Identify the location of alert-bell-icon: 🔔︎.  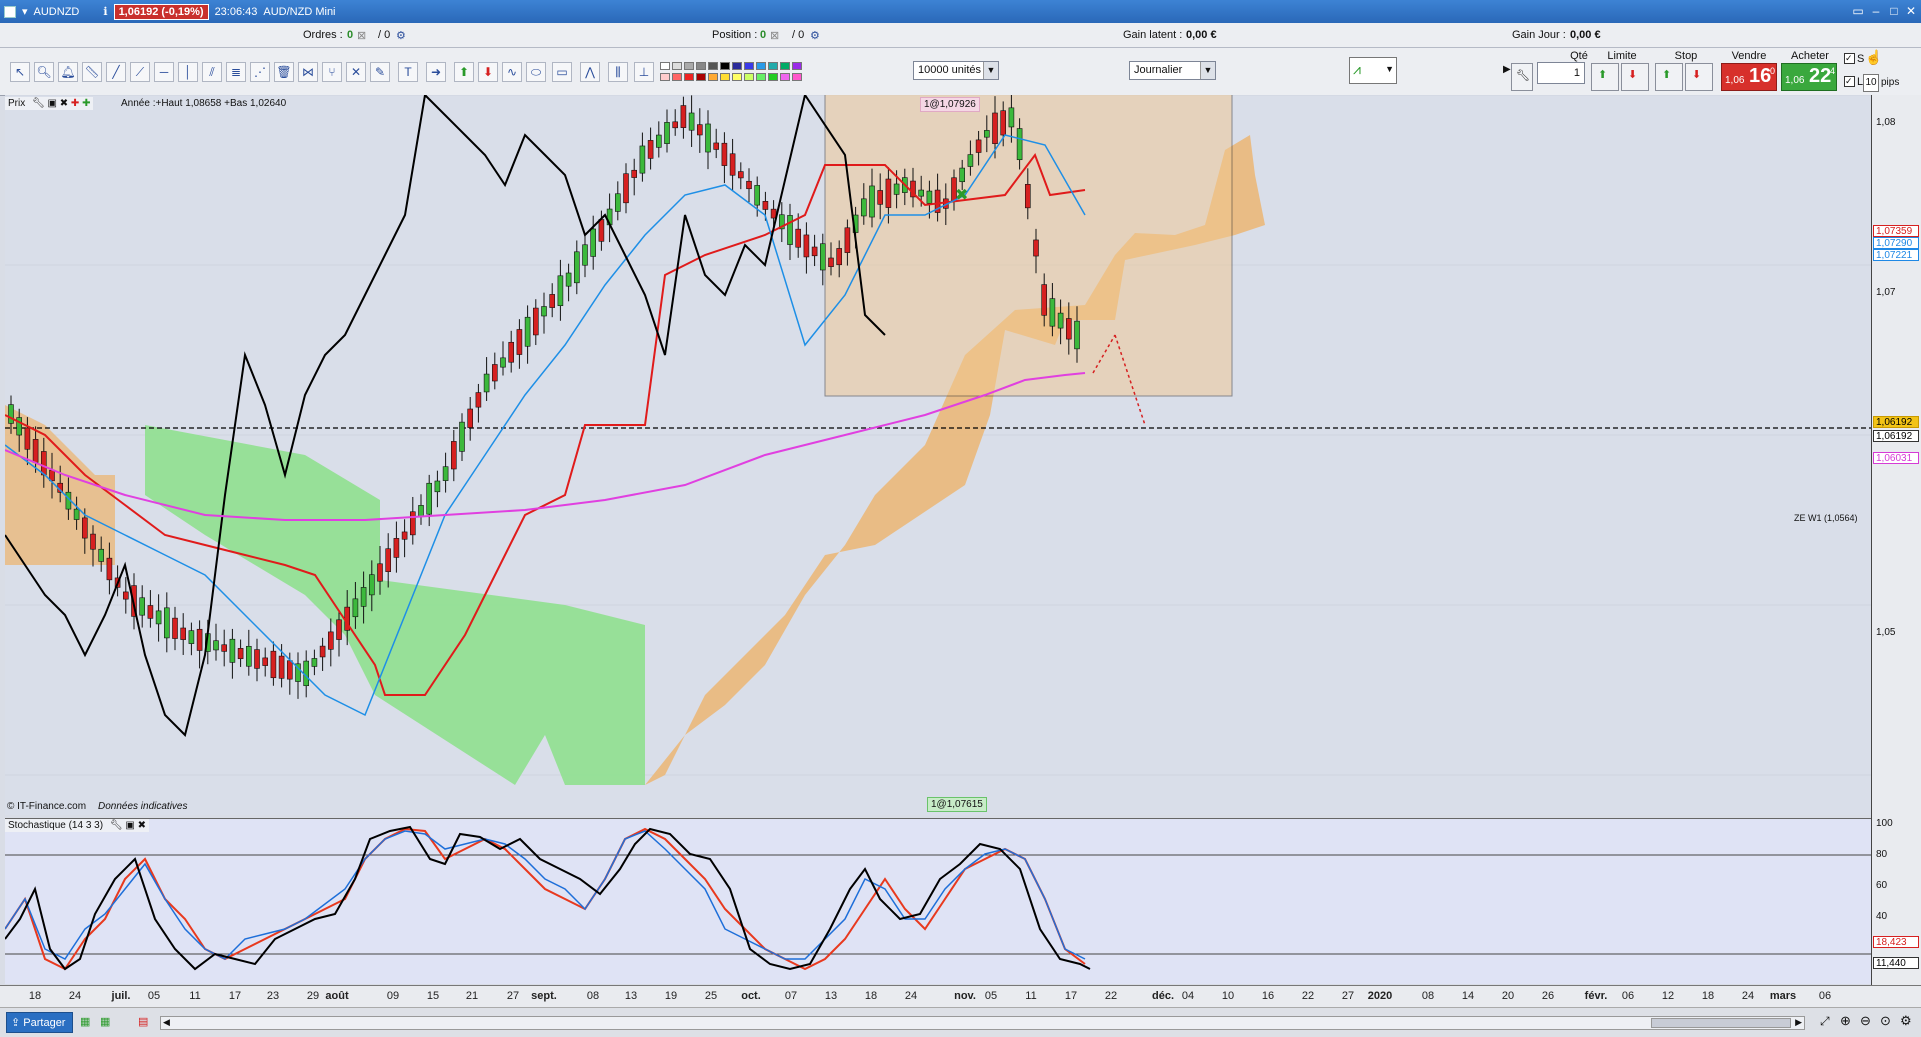
(68, 72).